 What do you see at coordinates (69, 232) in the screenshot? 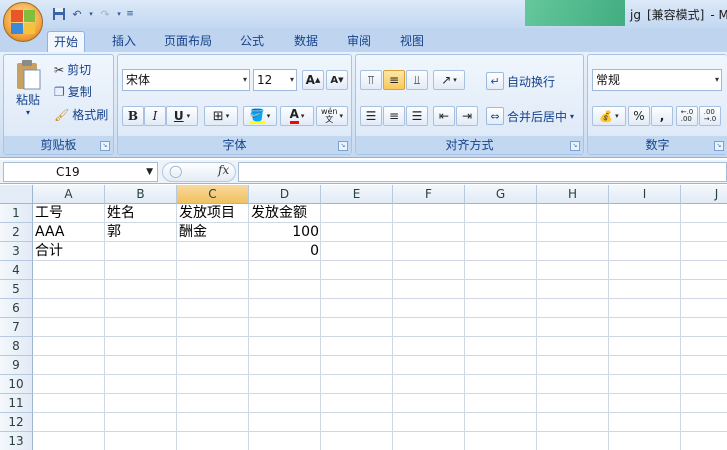
I see `cell-a2: AAA` at bounding box center [69, 232].